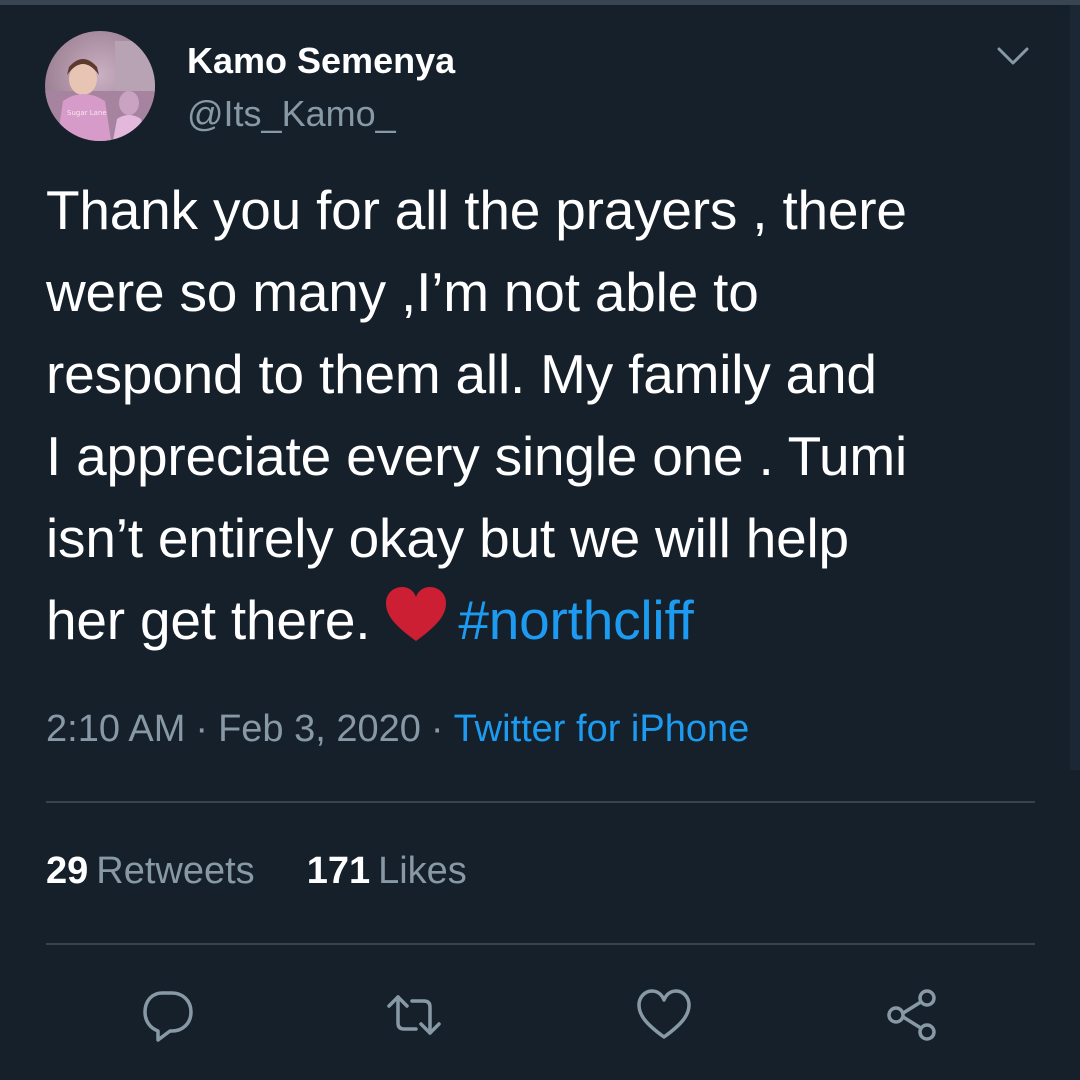  I want to click on share-icon, so click(911, 1015).